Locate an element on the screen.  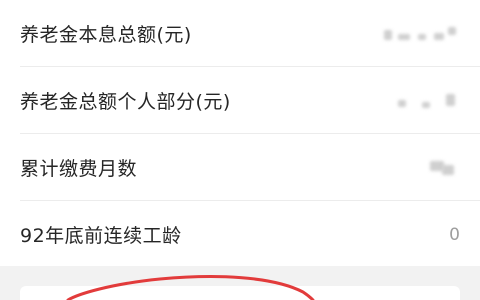
red-circle-annotation is located at coordinates (190, 287).